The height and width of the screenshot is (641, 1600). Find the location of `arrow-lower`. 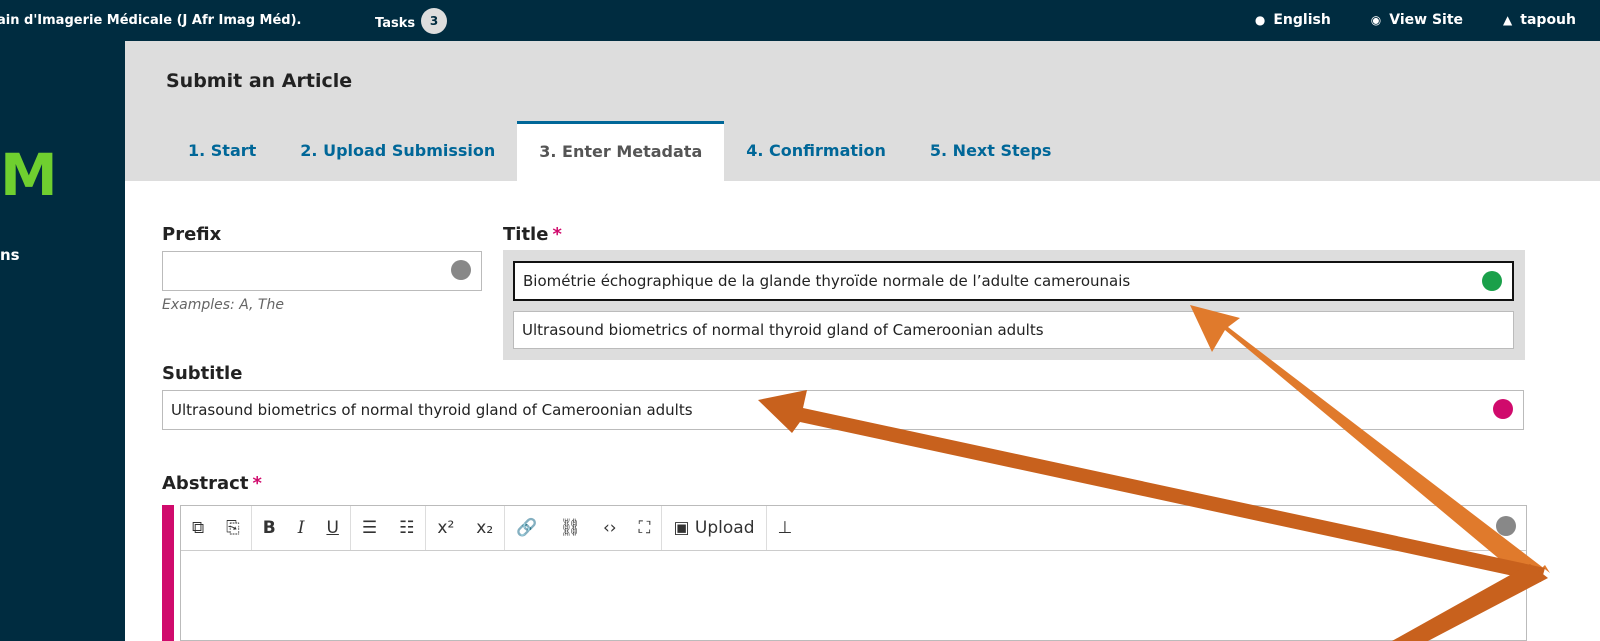

arrow-lower is located at coordinates (1470, 602).